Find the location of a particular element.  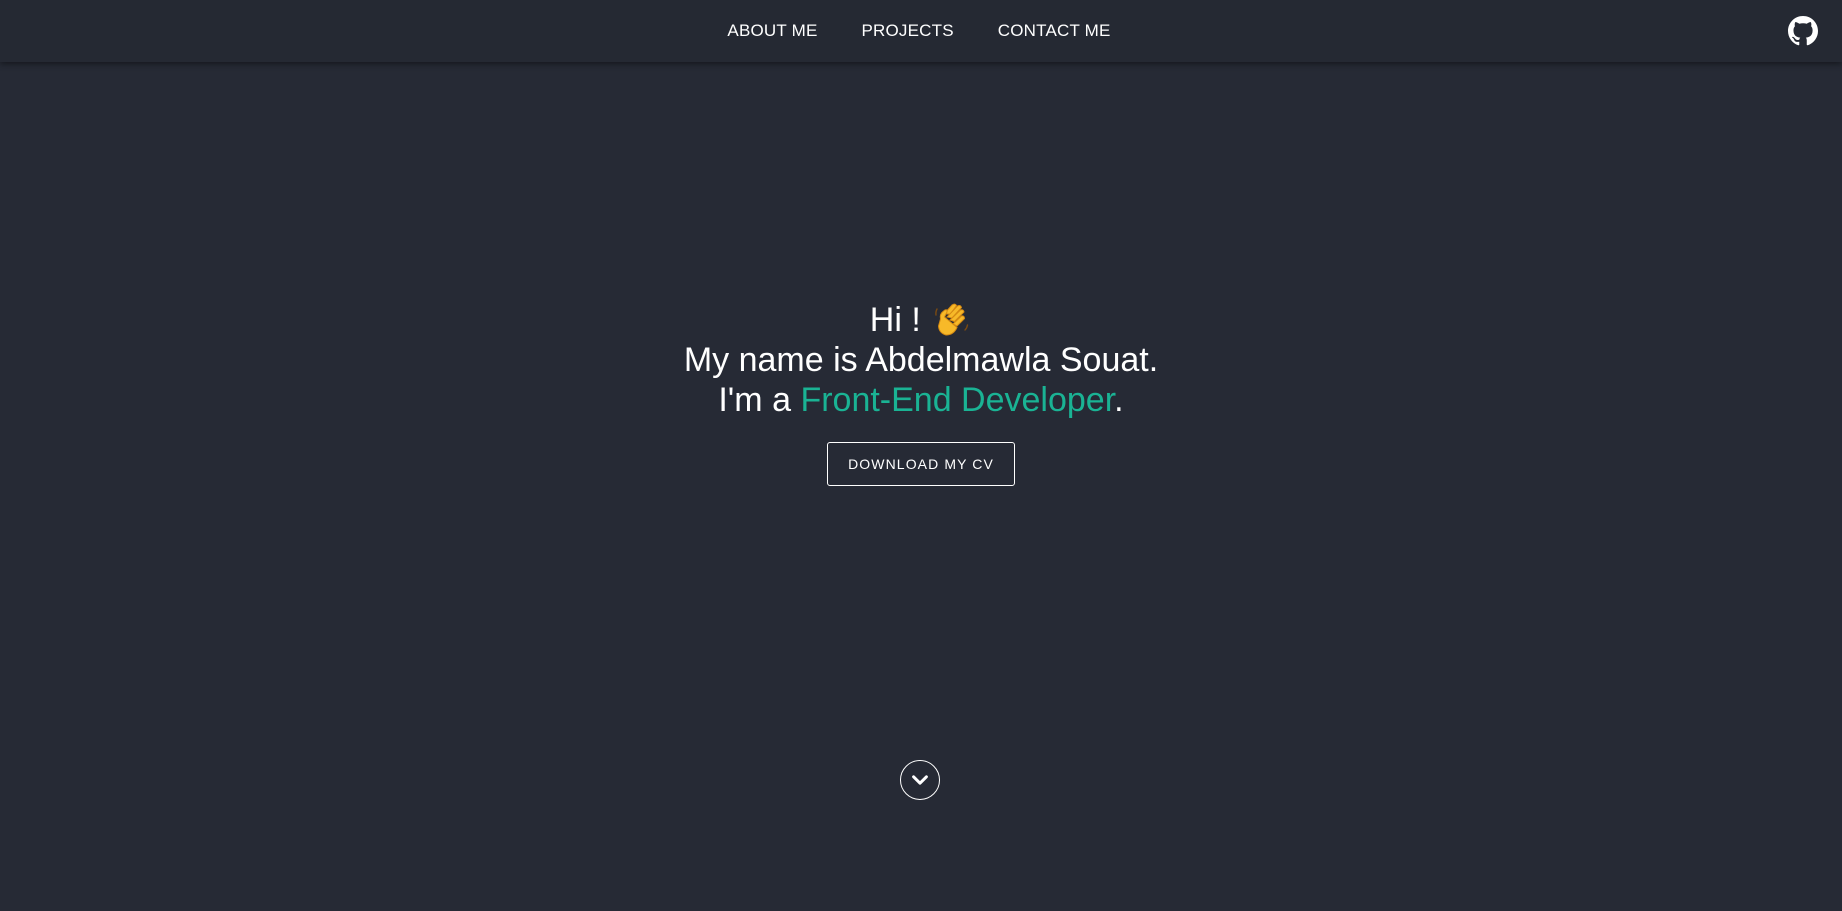

nav-projects-link: PROJECTS is located at coordinates (907, 31).